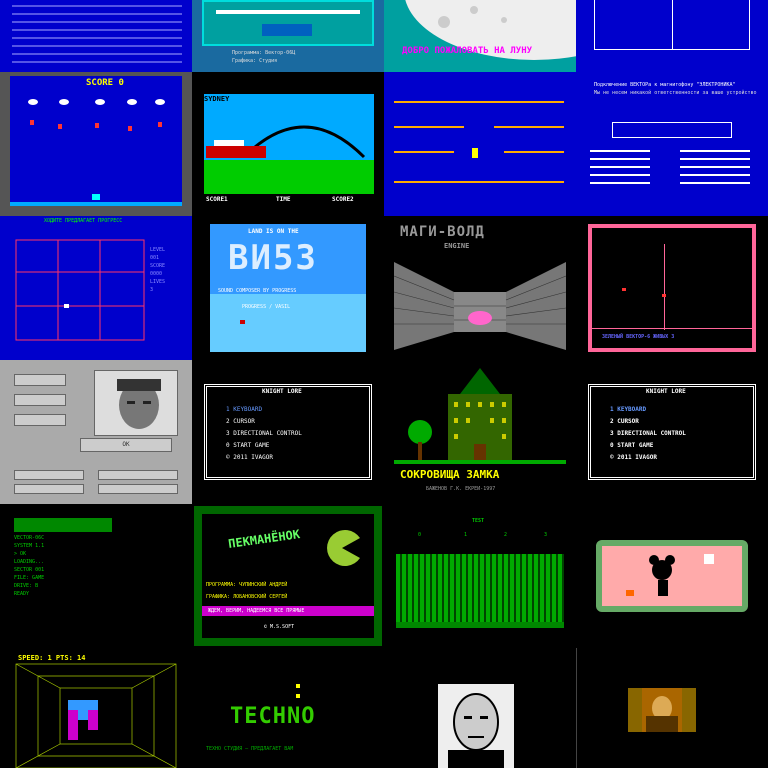 Image resolution: width=768 pixels, height=768 pixels. I want to click on pacman-icon, so click(343, 548).